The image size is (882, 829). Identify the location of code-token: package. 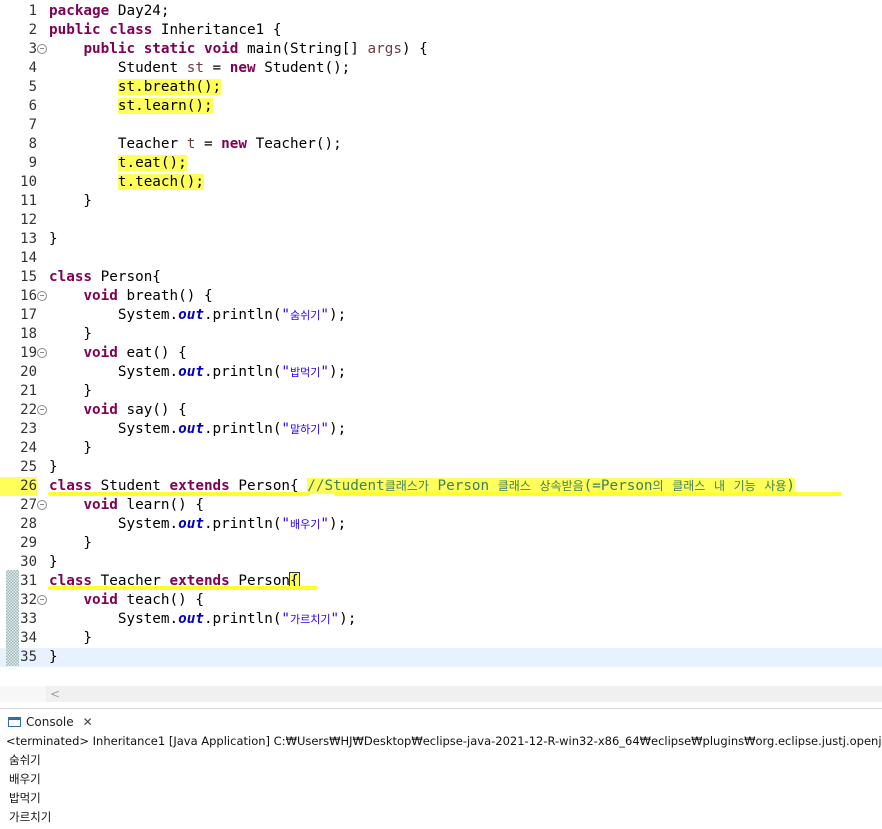
(79, 11).